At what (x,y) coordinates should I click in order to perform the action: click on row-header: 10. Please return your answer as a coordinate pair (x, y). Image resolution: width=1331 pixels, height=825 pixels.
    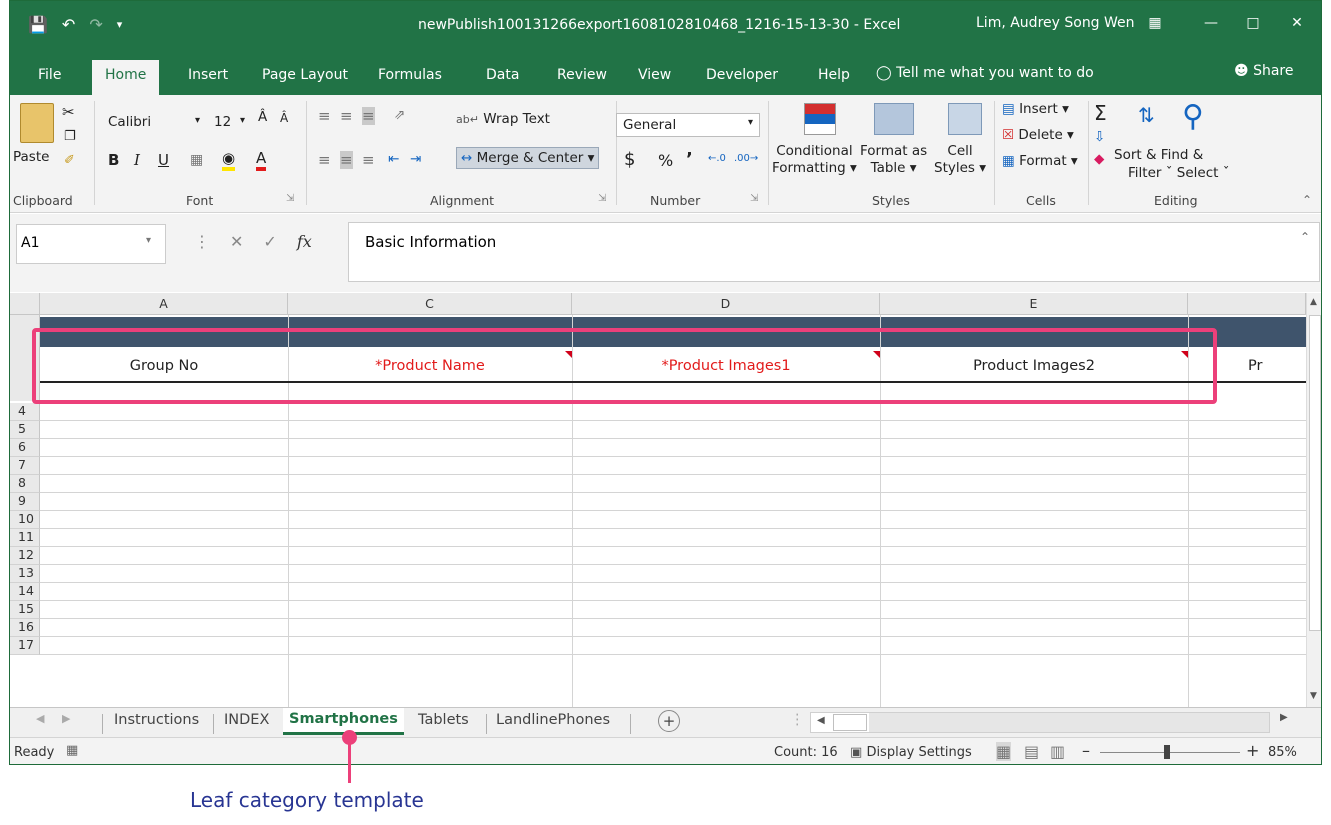
    Looking at the image, I should click on (25, 520).